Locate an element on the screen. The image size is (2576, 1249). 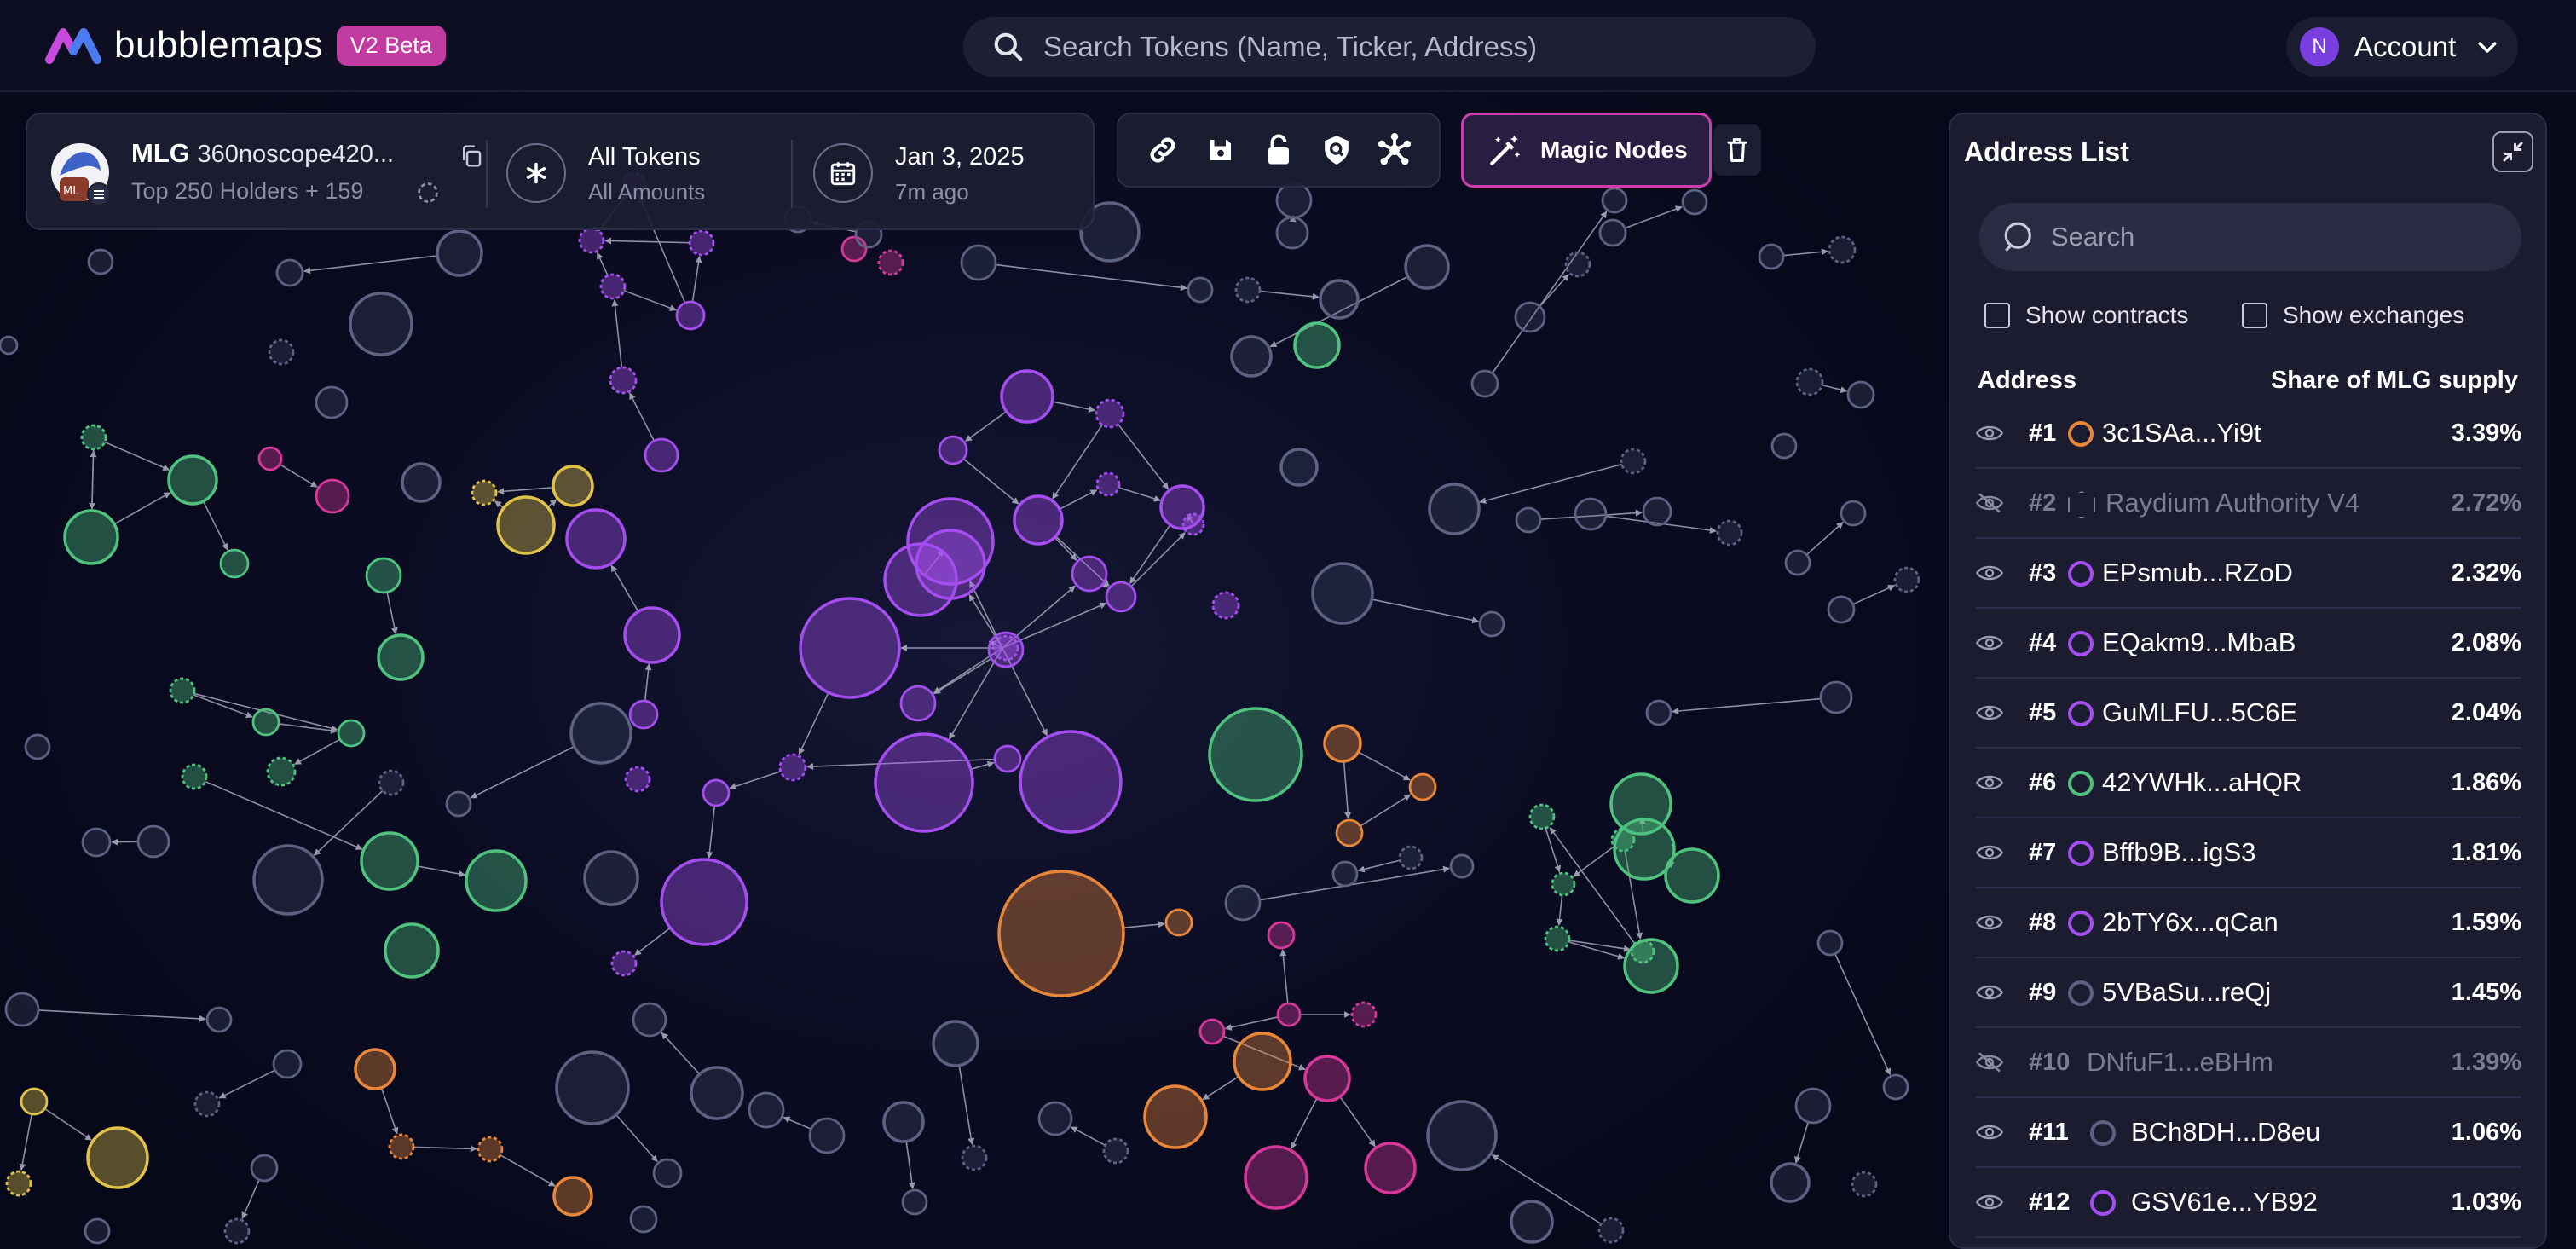
date-picker-button is located at coordinates (843, 173).